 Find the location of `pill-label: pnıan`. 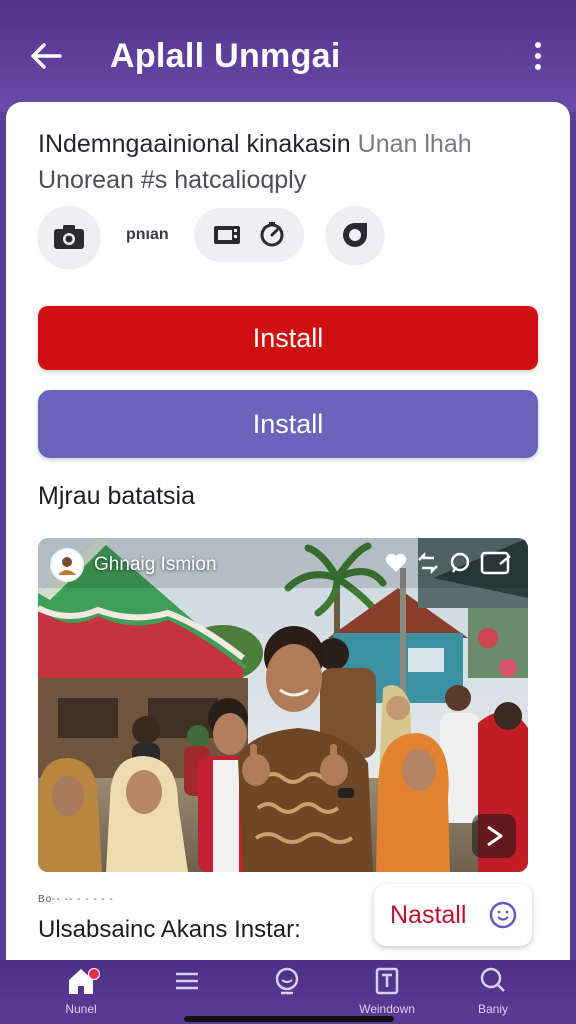

pill-label: pnıan is located at coordinates (147, 234).